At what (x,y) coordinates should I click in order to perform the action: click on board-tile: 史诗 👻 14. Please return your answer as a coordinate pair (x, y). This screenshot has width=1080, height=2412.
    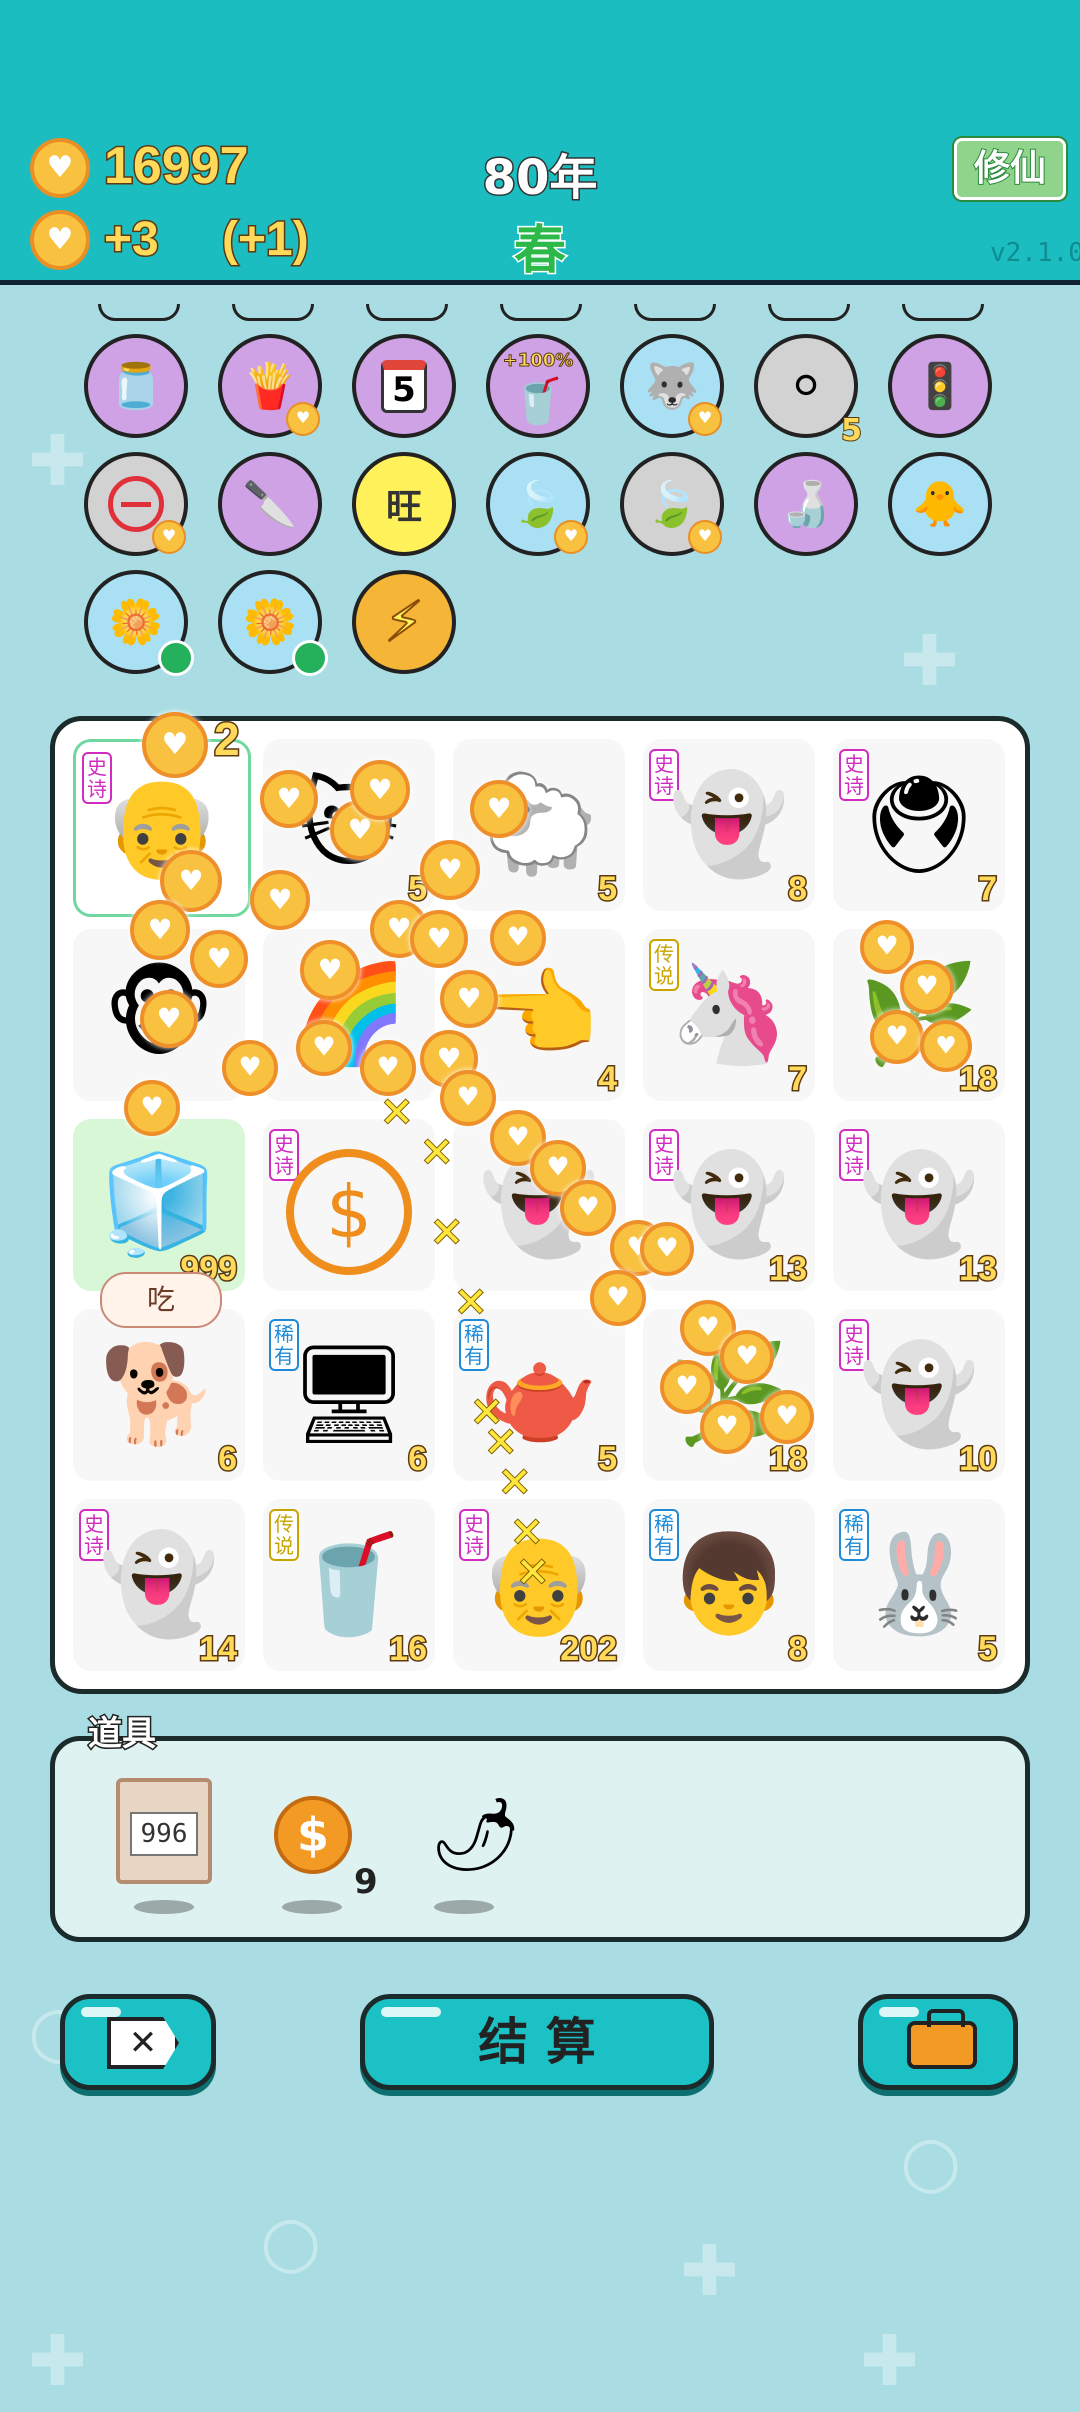
    Looking at the image, I should click on (159, 1585).